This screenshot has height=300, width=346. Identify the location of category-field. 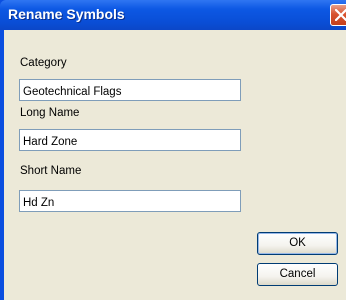
(130, 90).